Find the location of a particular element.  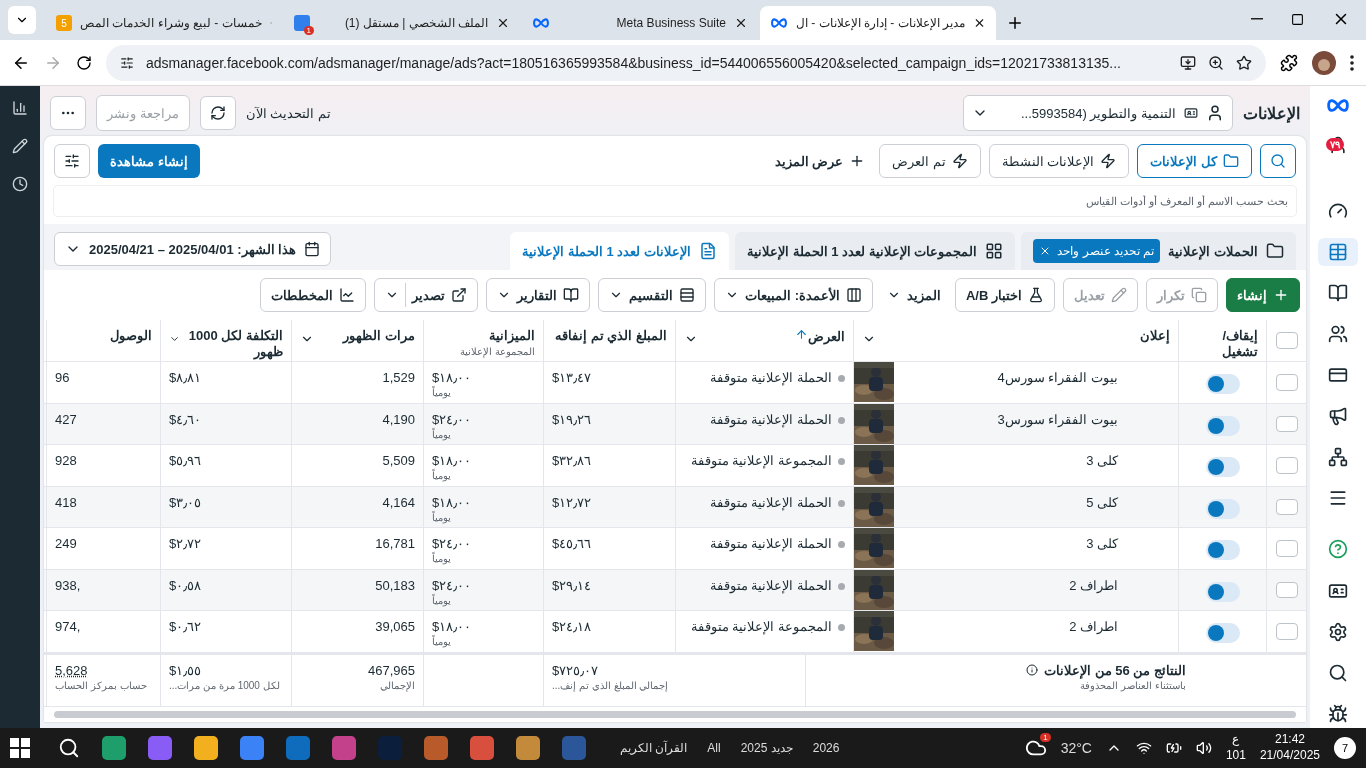

table-cell: 39,065 is located at coordinates (395, 626).